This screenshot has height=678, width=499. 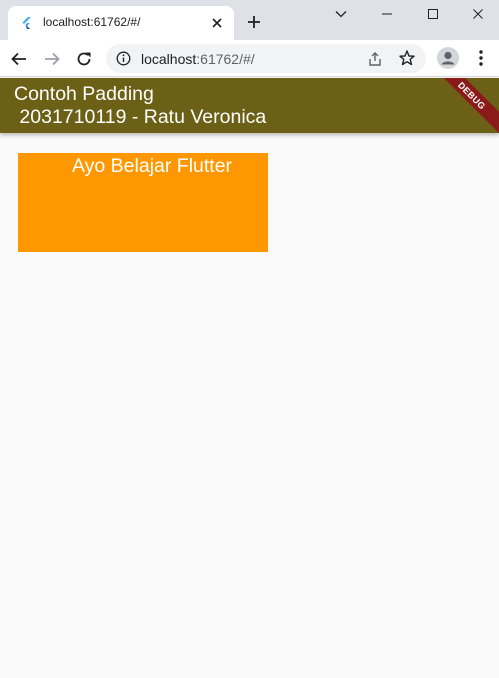 I want to click on arrow-right-icon, so click(x=52, y=59).